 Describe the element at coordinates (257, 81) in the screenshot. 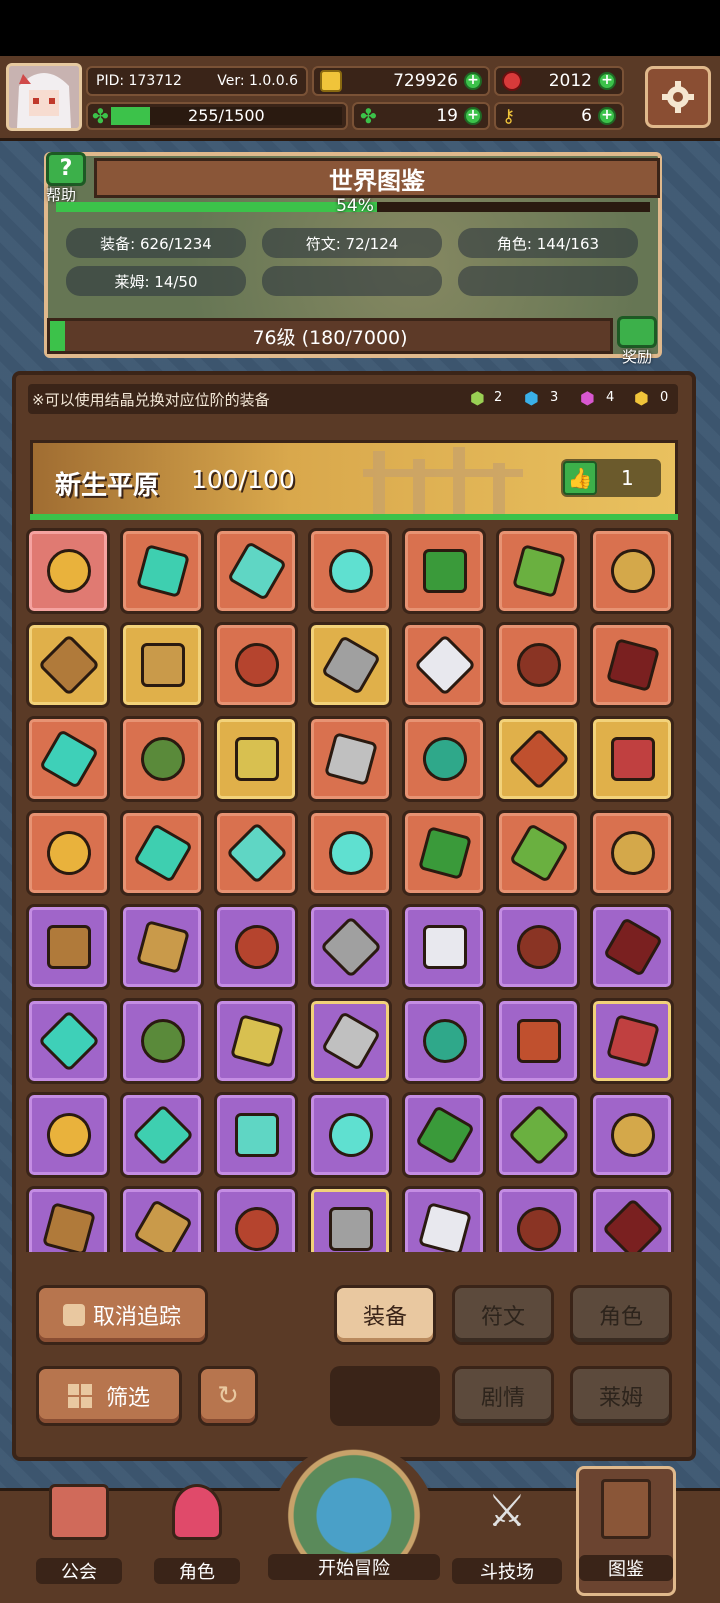

I see `version-text: Ver: 1.0.0.6` at that location.